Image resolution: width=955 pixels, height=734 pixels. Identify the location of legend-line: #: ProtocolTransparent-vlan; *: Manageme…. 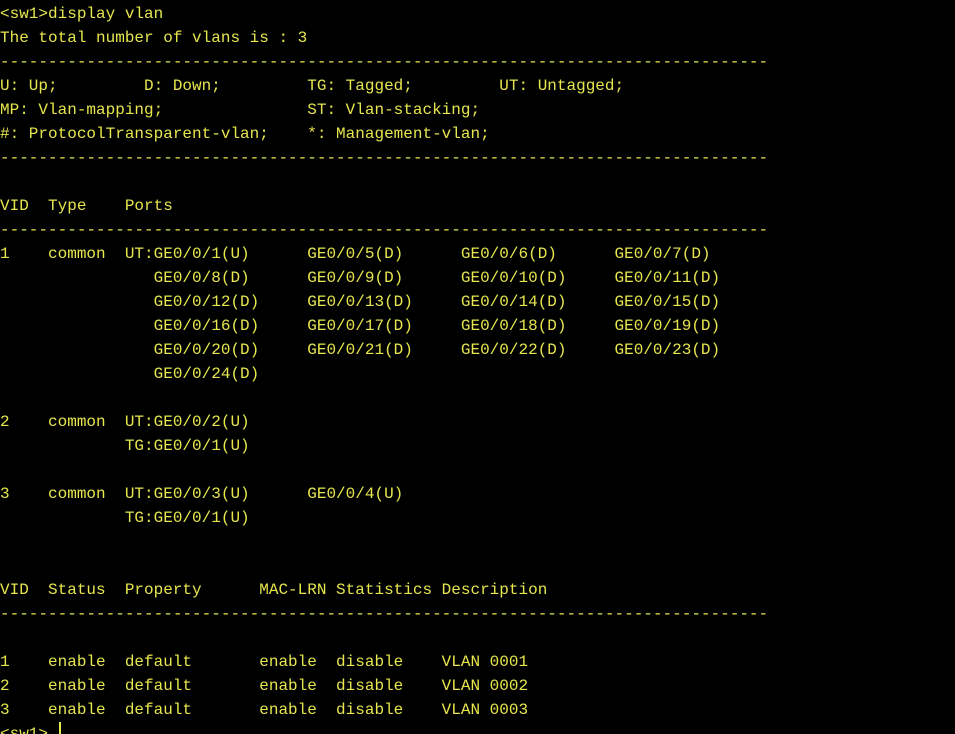
(245, 134).